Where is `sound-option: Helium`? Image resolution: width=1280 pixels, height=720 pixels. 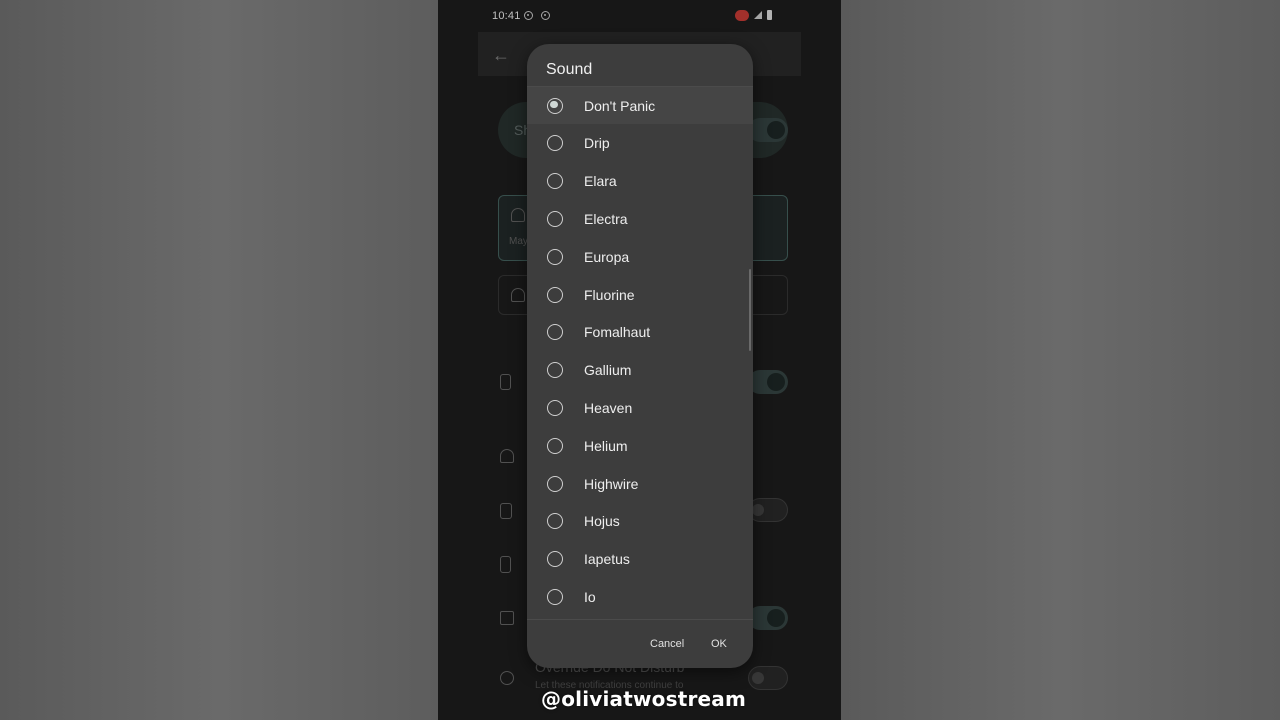 sound-option: Helium is located at coordinates (640, 446).